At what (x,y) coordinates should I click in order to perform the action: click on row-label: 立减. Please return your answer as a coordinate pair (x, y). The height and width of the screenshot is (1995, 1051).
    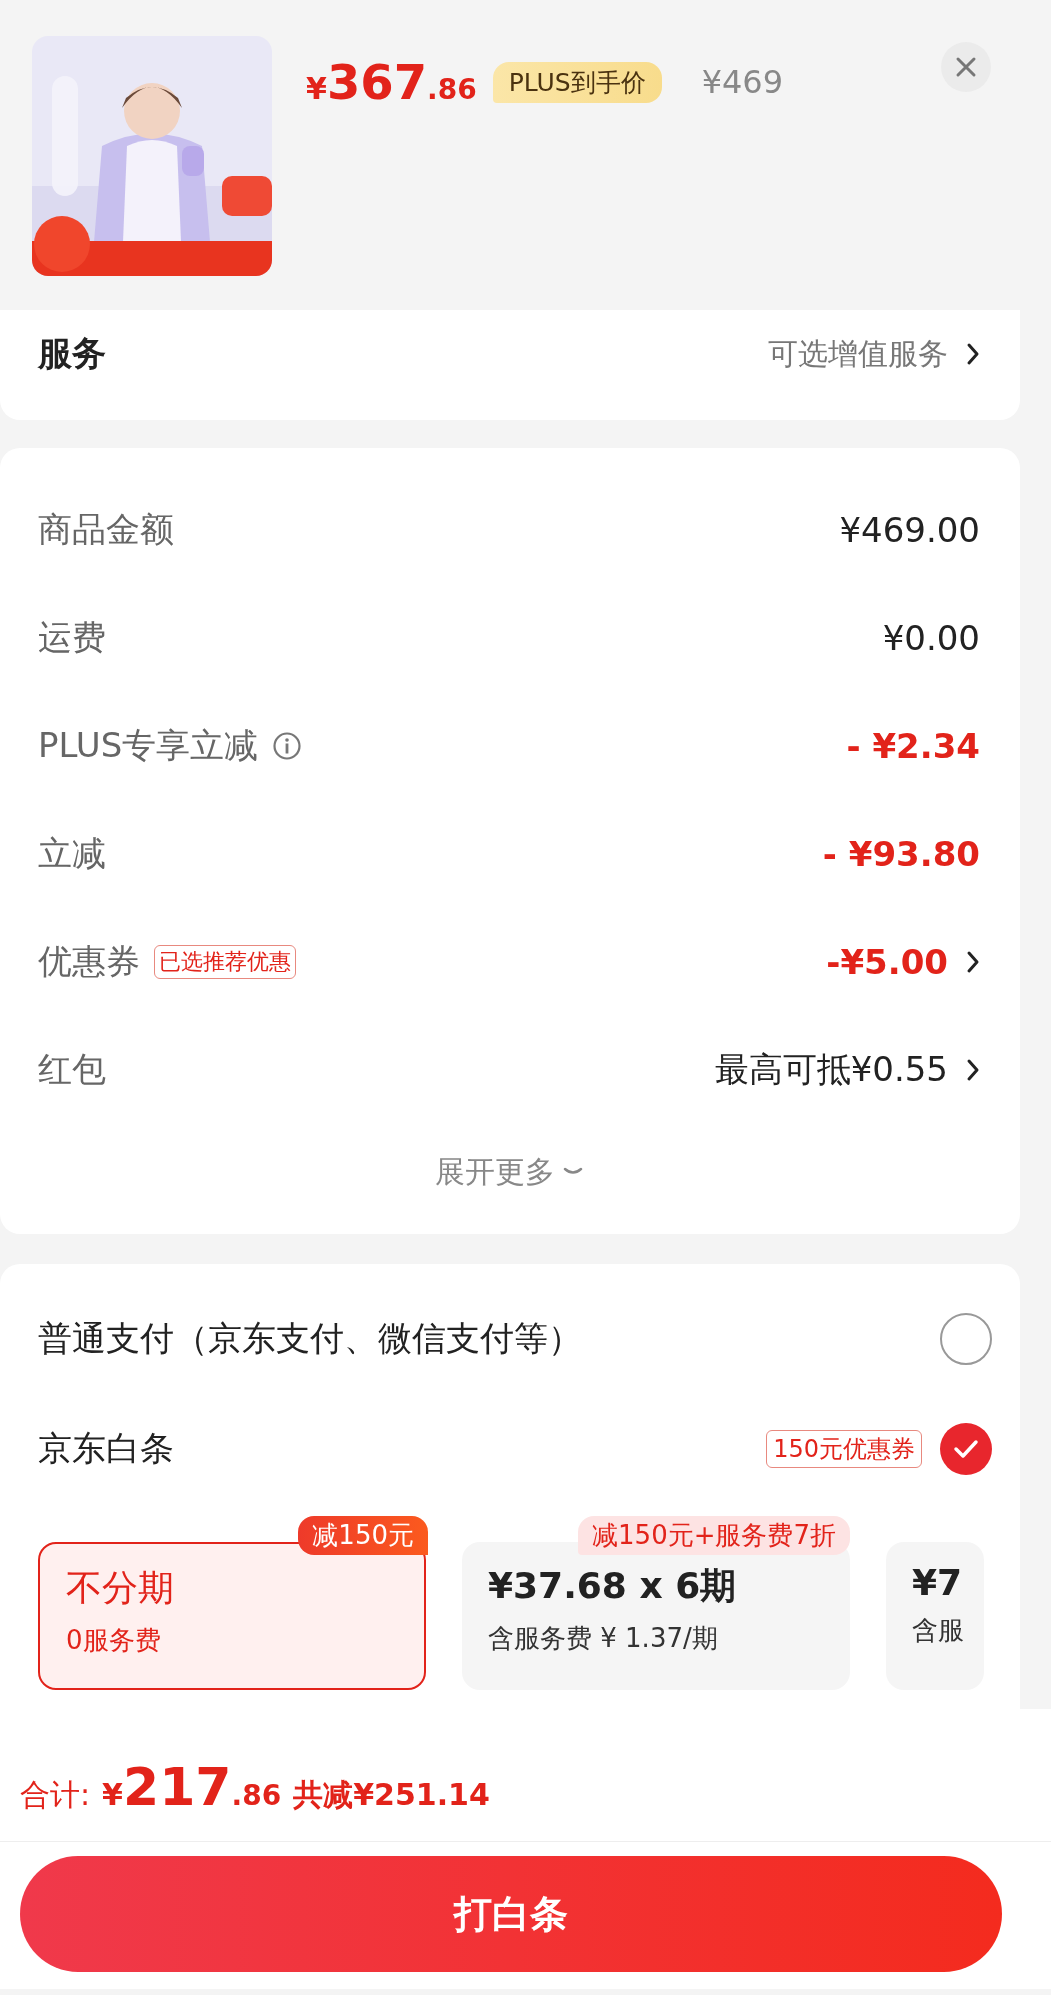
    Looking at the image, I should click on (72, 853).